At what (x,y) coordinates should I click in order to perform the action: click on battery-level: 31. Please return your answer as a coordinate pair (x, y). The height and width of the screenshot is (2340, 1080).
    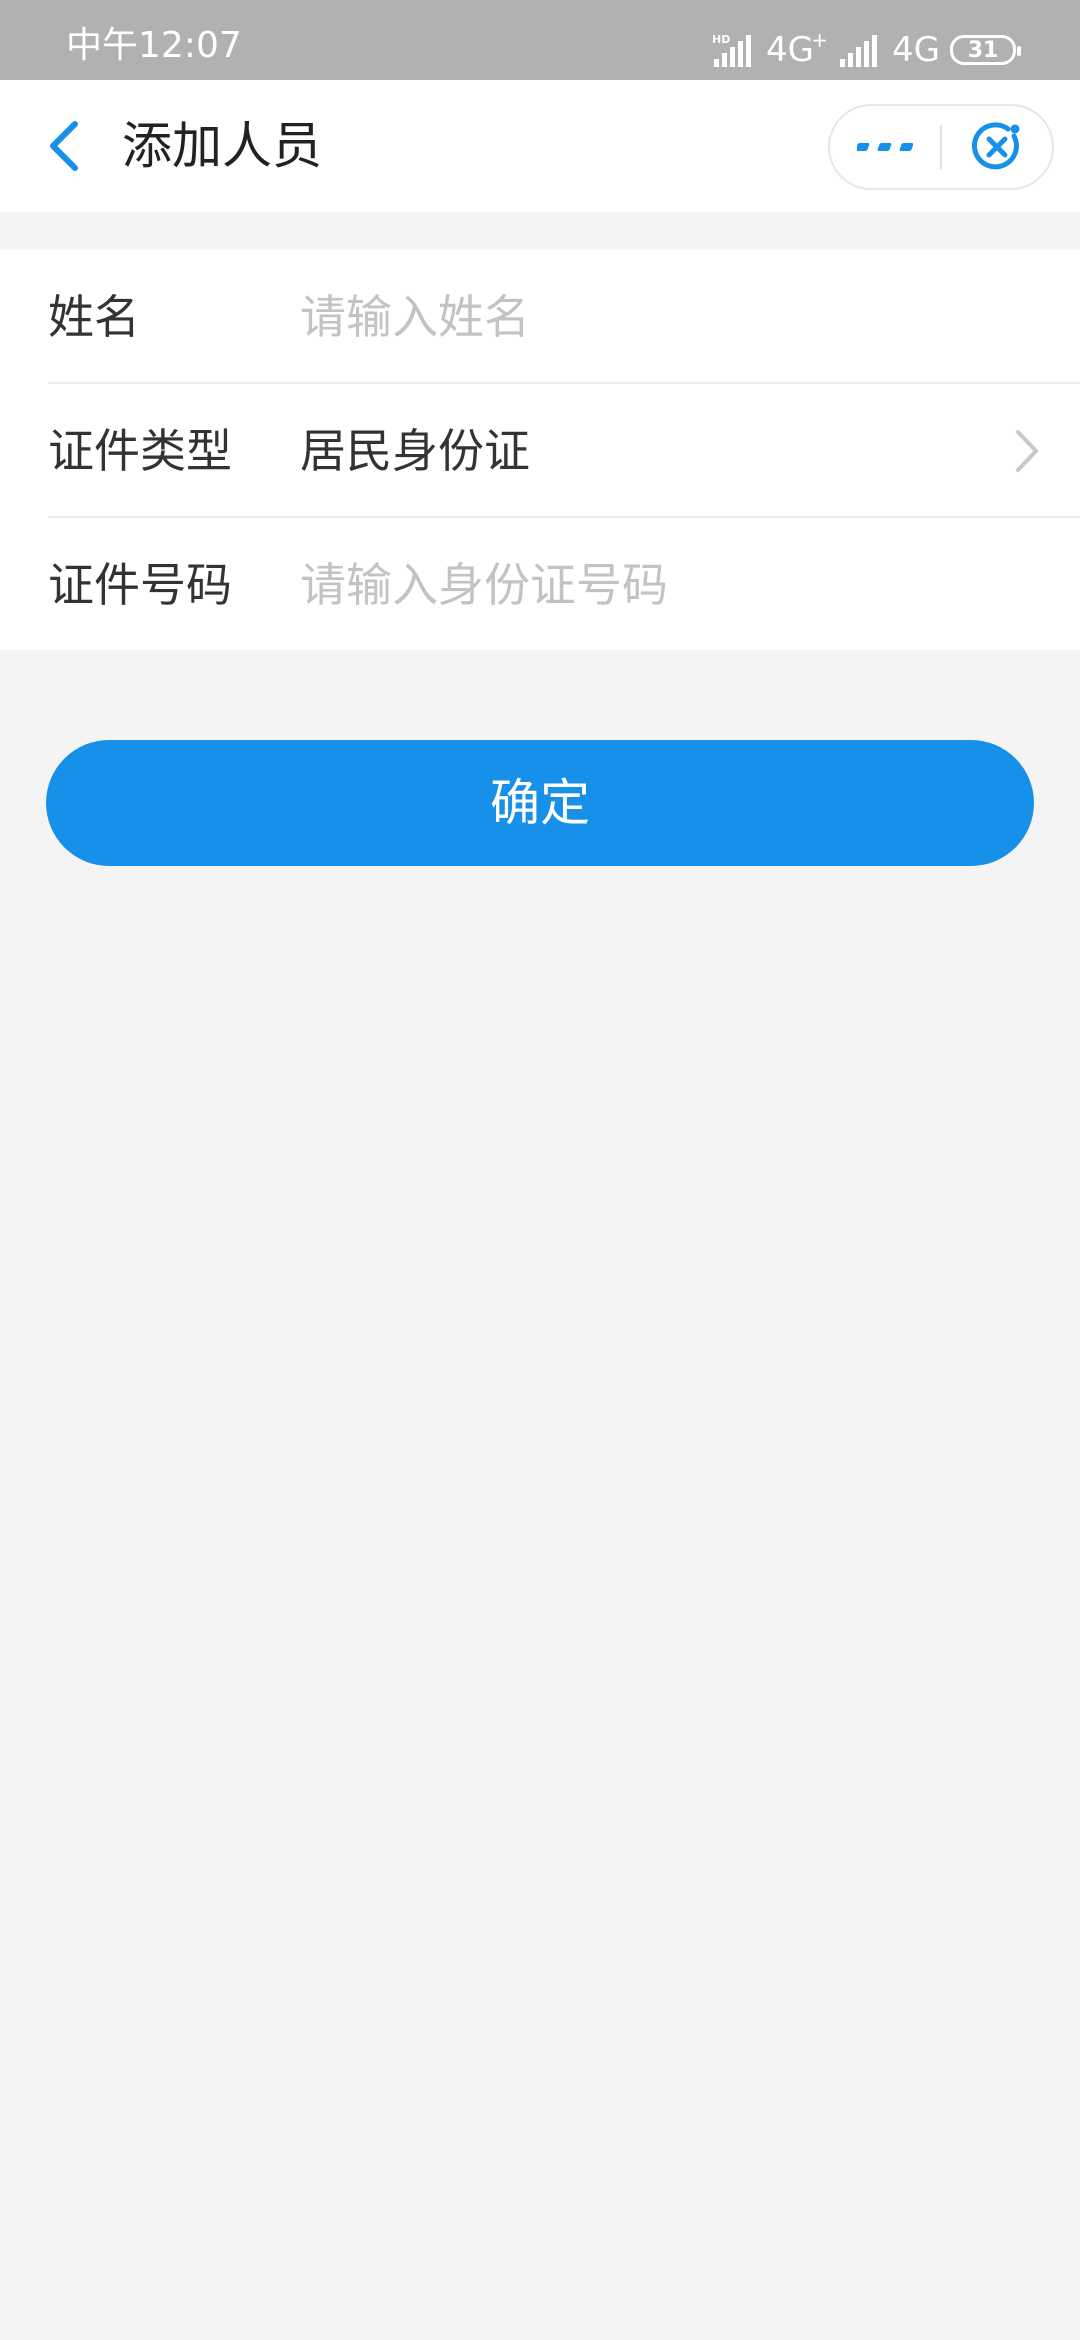
    Looking at the image, I should click on (983, 50).